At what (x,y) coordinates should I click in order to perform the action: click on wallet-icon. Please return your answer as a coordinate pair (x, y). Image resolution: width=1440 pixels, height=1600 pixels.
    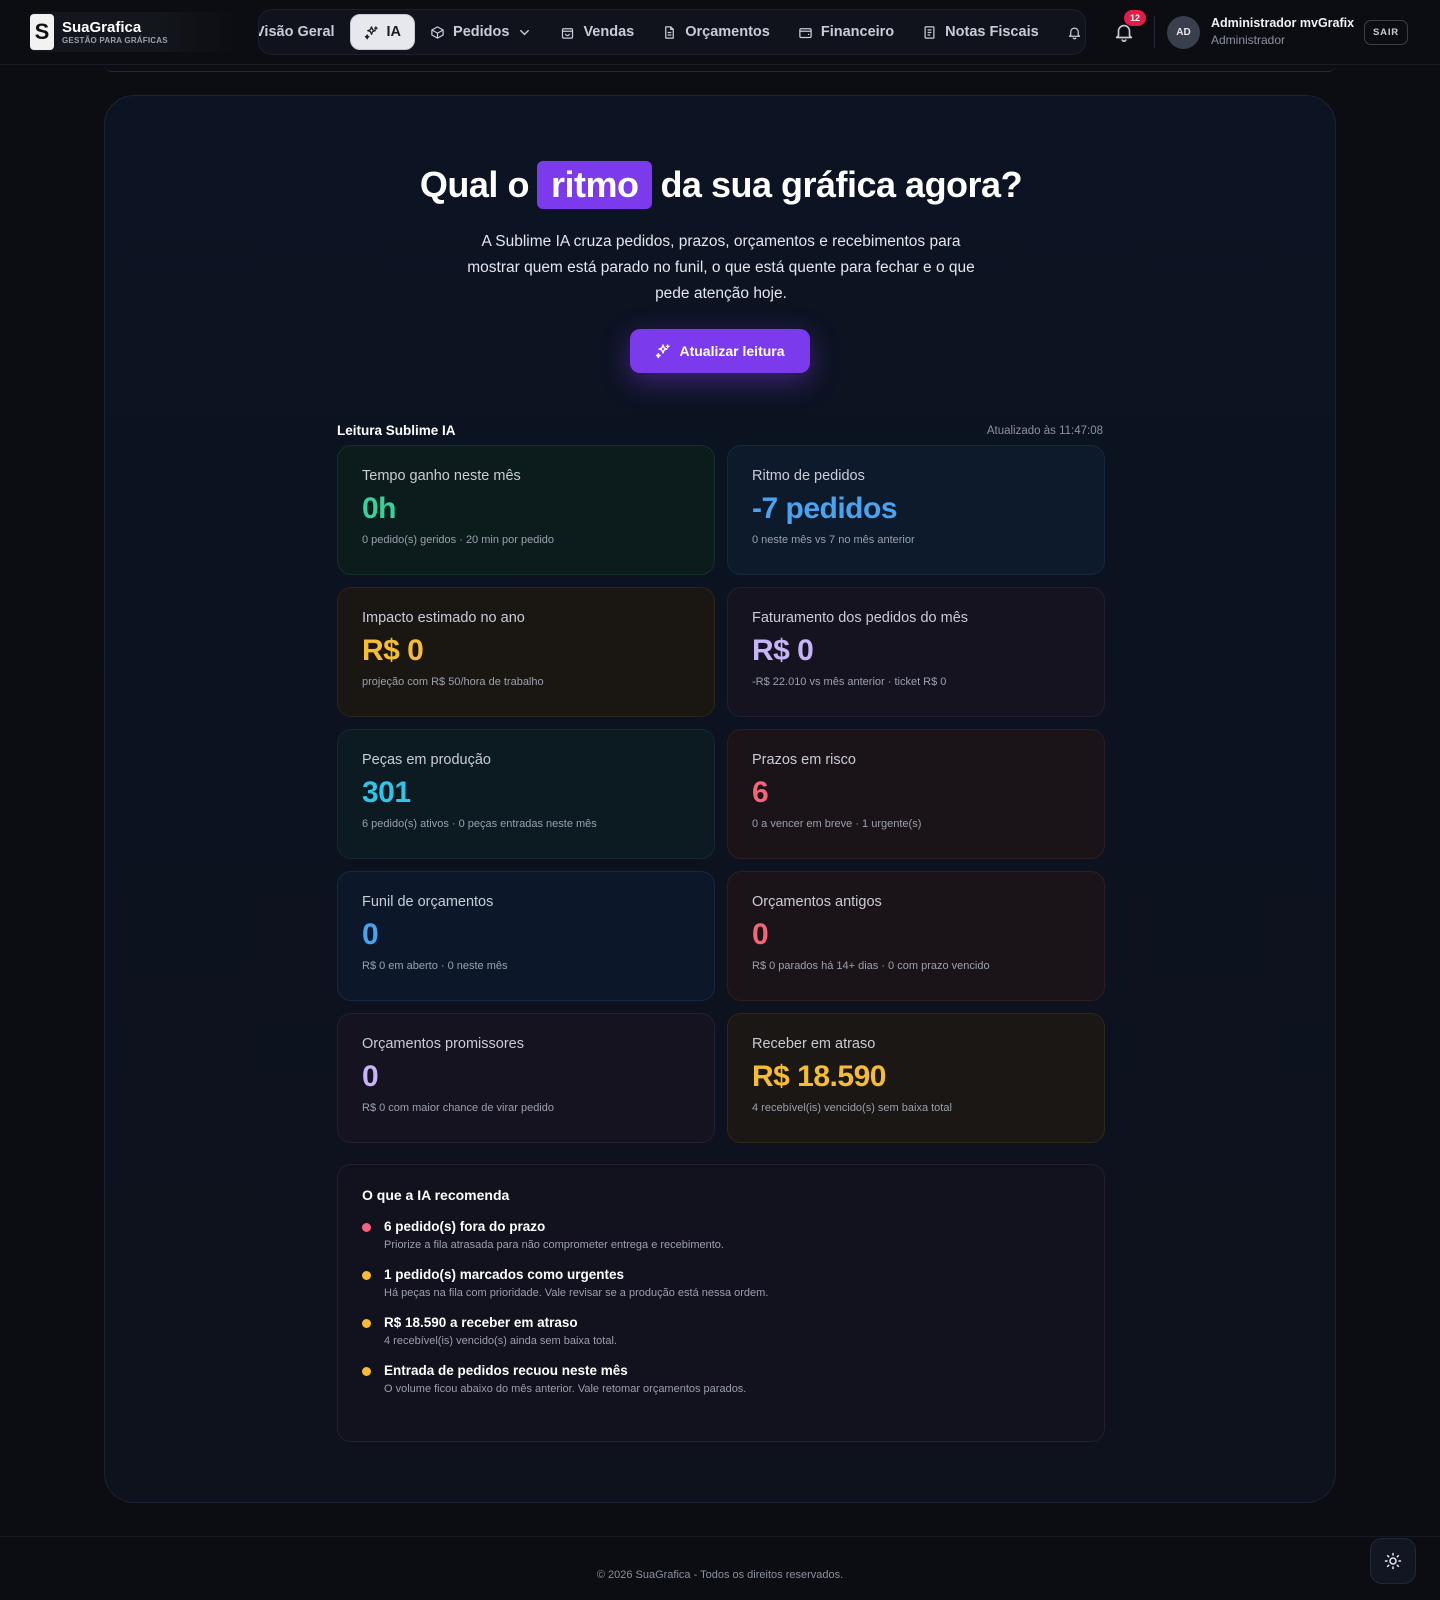
    Looking at the image, I should click on (805, 32).